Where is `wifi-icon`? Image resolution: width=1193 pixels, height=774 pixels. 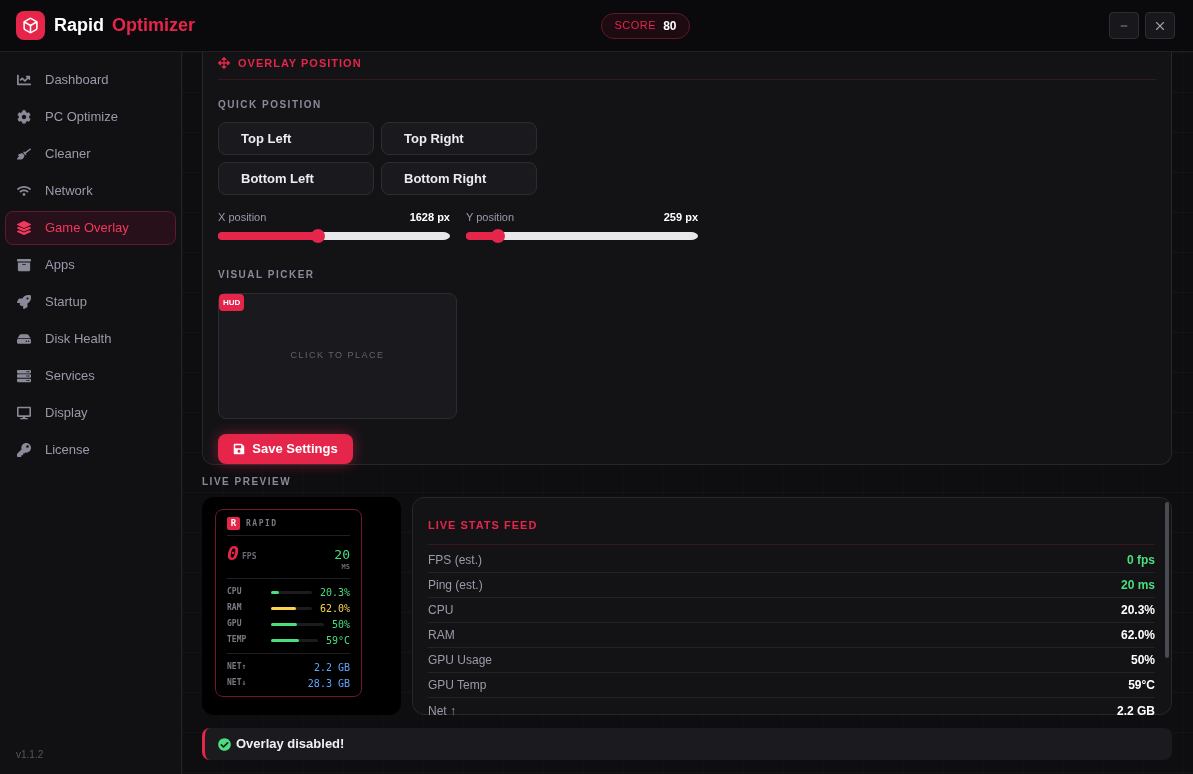 wifi-icon is located at coordinates (24, 191).